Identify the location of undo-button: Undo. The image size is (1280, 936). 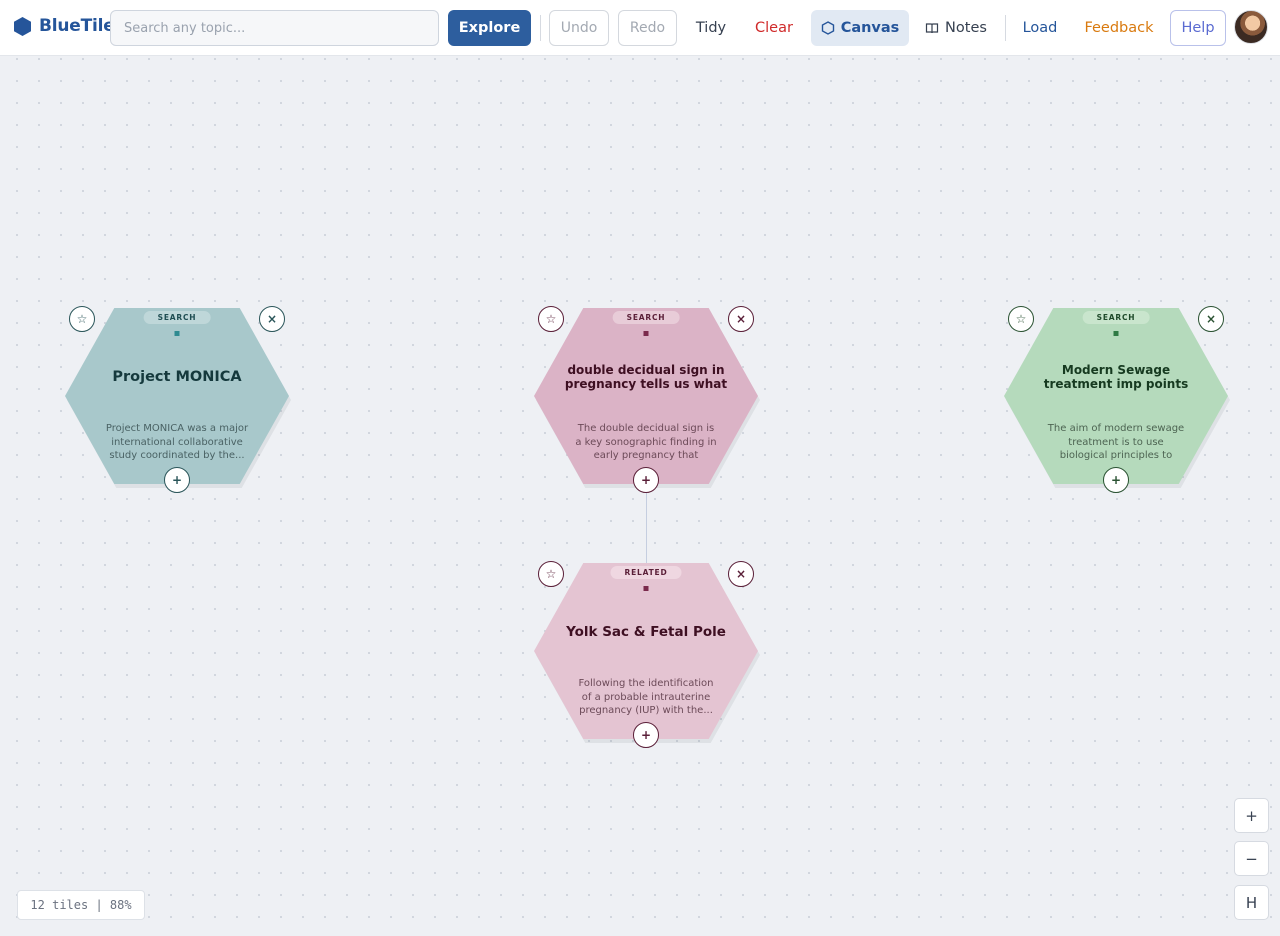
(579, 28).